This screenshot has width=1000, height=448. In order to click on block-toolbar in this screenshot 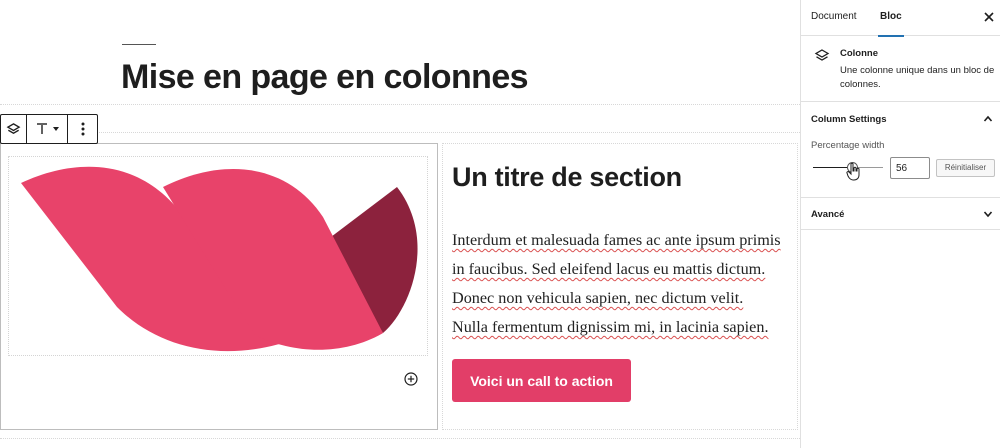, I will do `click(49, 129)`.